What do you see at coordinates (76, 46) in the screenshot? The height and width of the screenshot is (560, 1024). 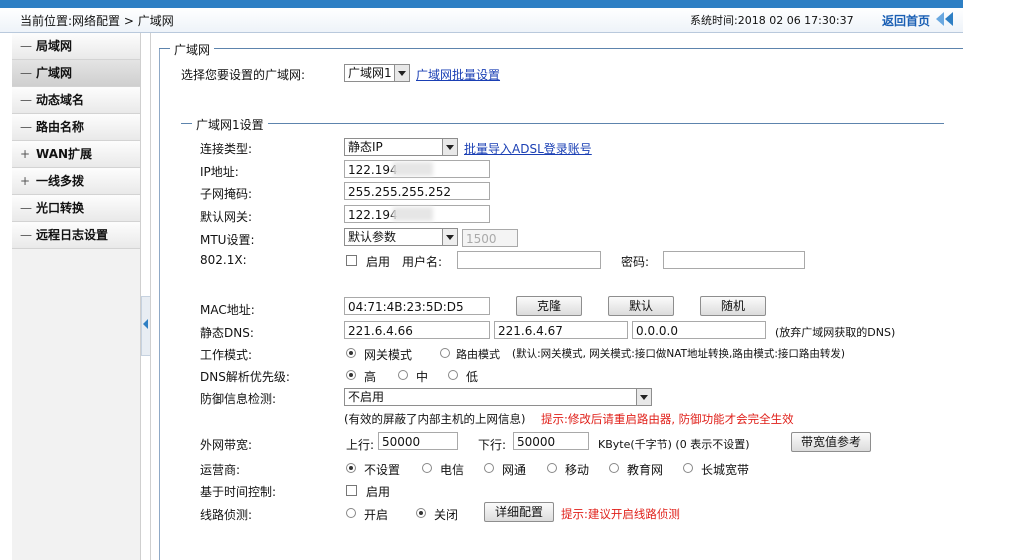 I see `sidebar-item-lan: — 局域网` at bounding box center [76, 46].